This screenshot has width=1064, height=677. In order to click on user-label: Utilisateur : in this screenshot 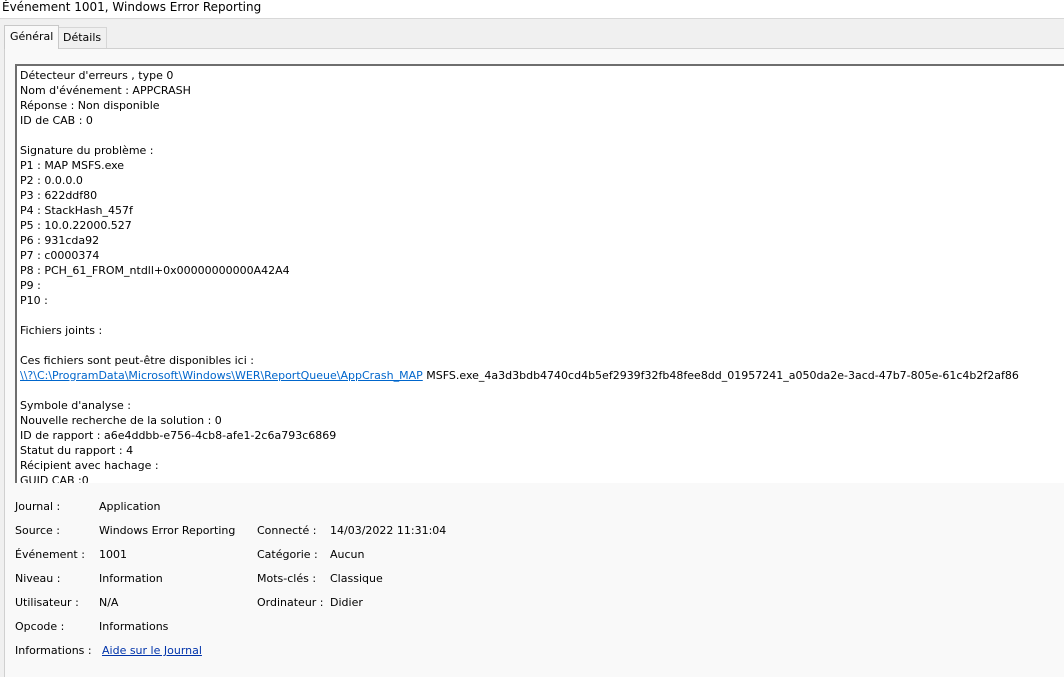, I will do `click(47, 602)`.